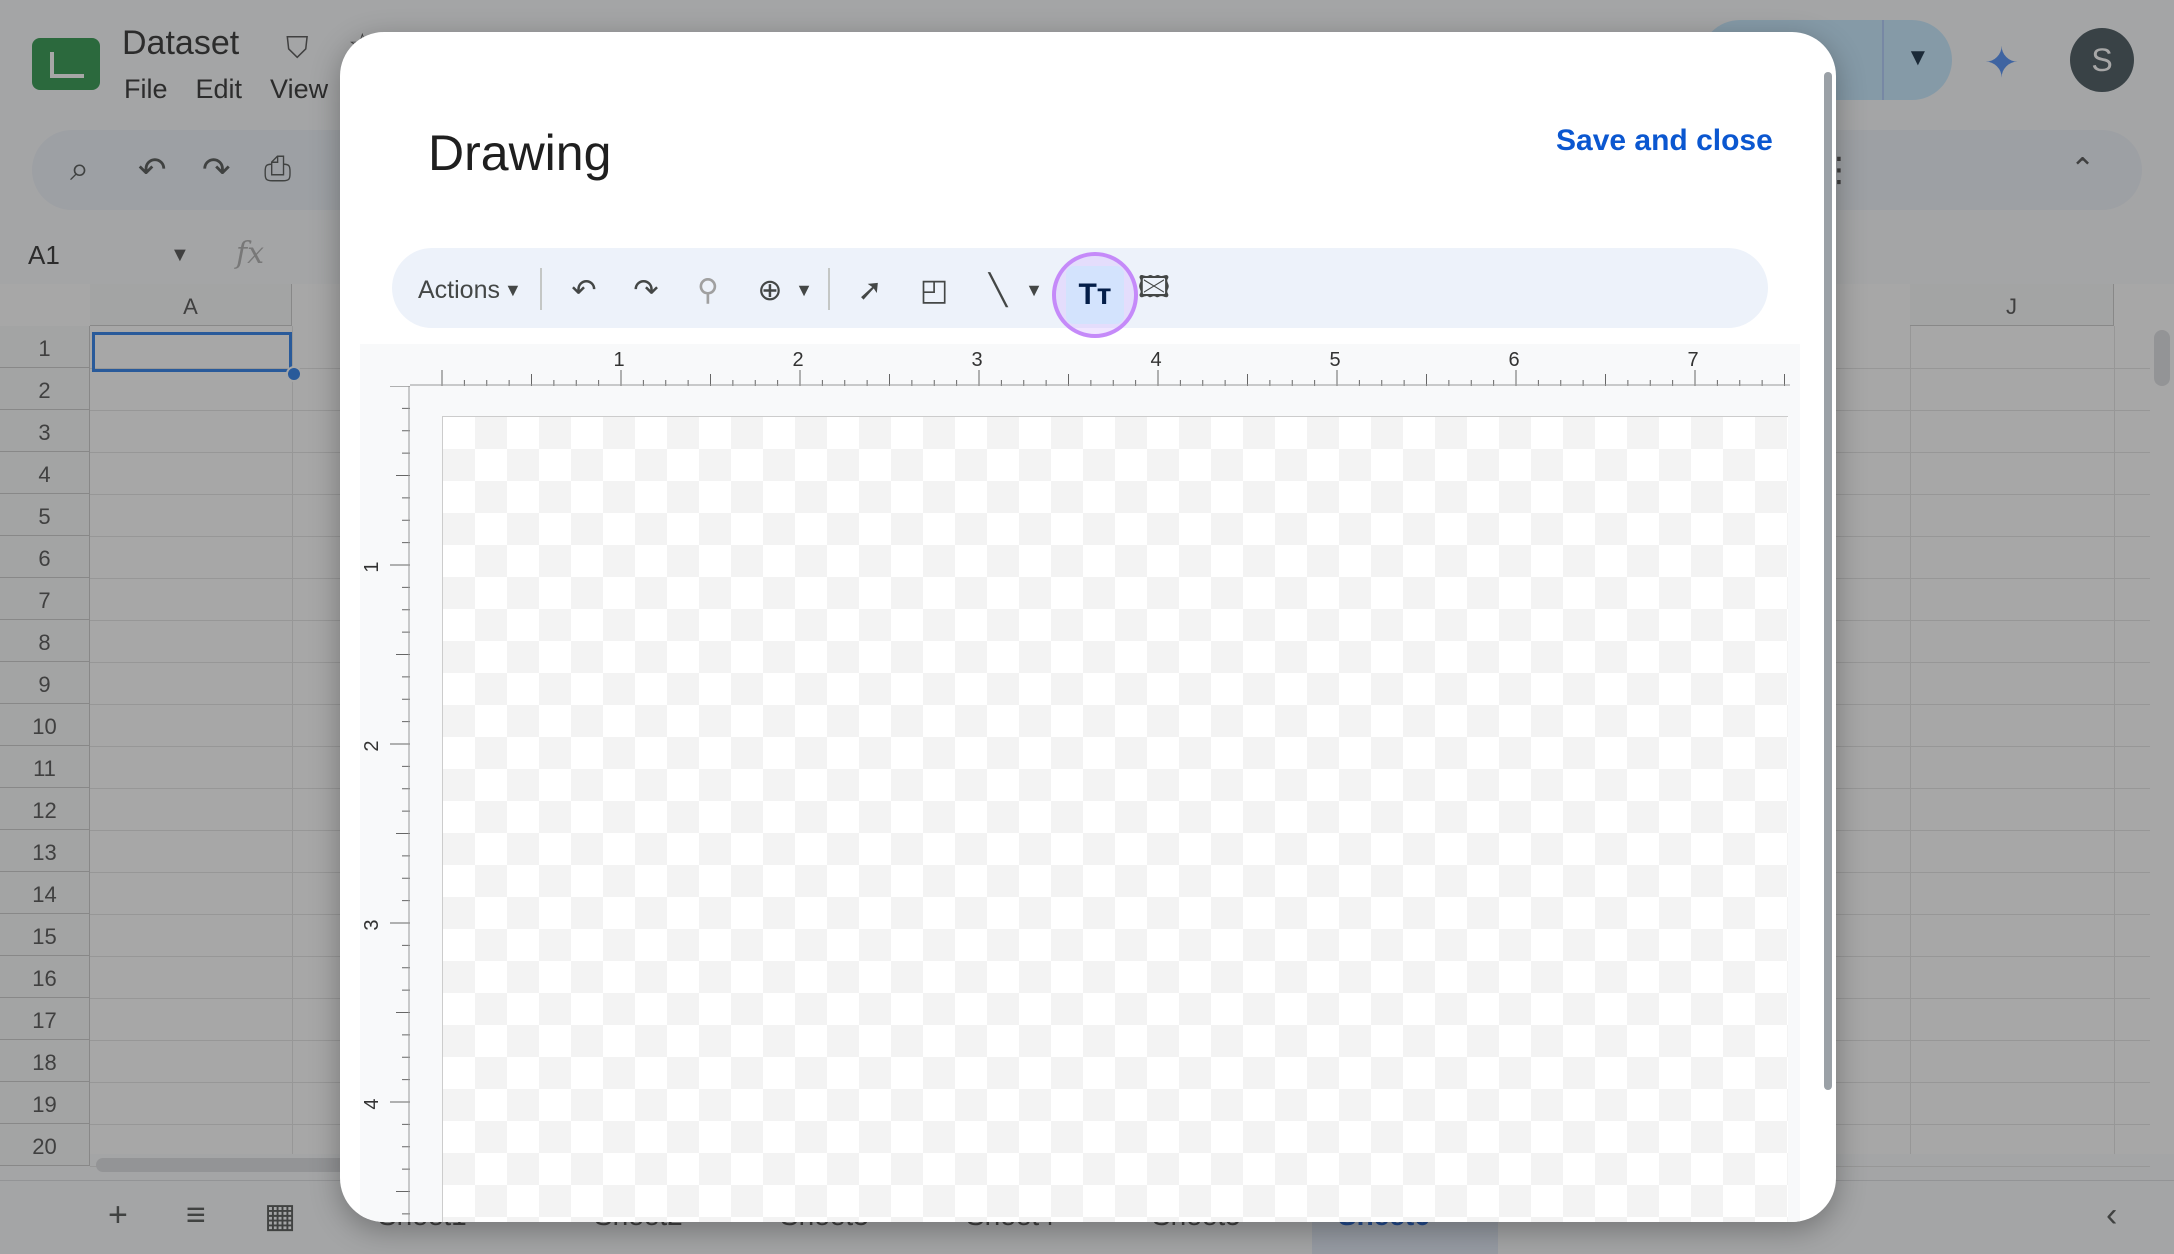 This screenshot has height=1254, width=2174. What do you see at coordinates (1828, 581) in the screenshot?
I see `dialog-scrollbar` at bounding box center [1828, 581].